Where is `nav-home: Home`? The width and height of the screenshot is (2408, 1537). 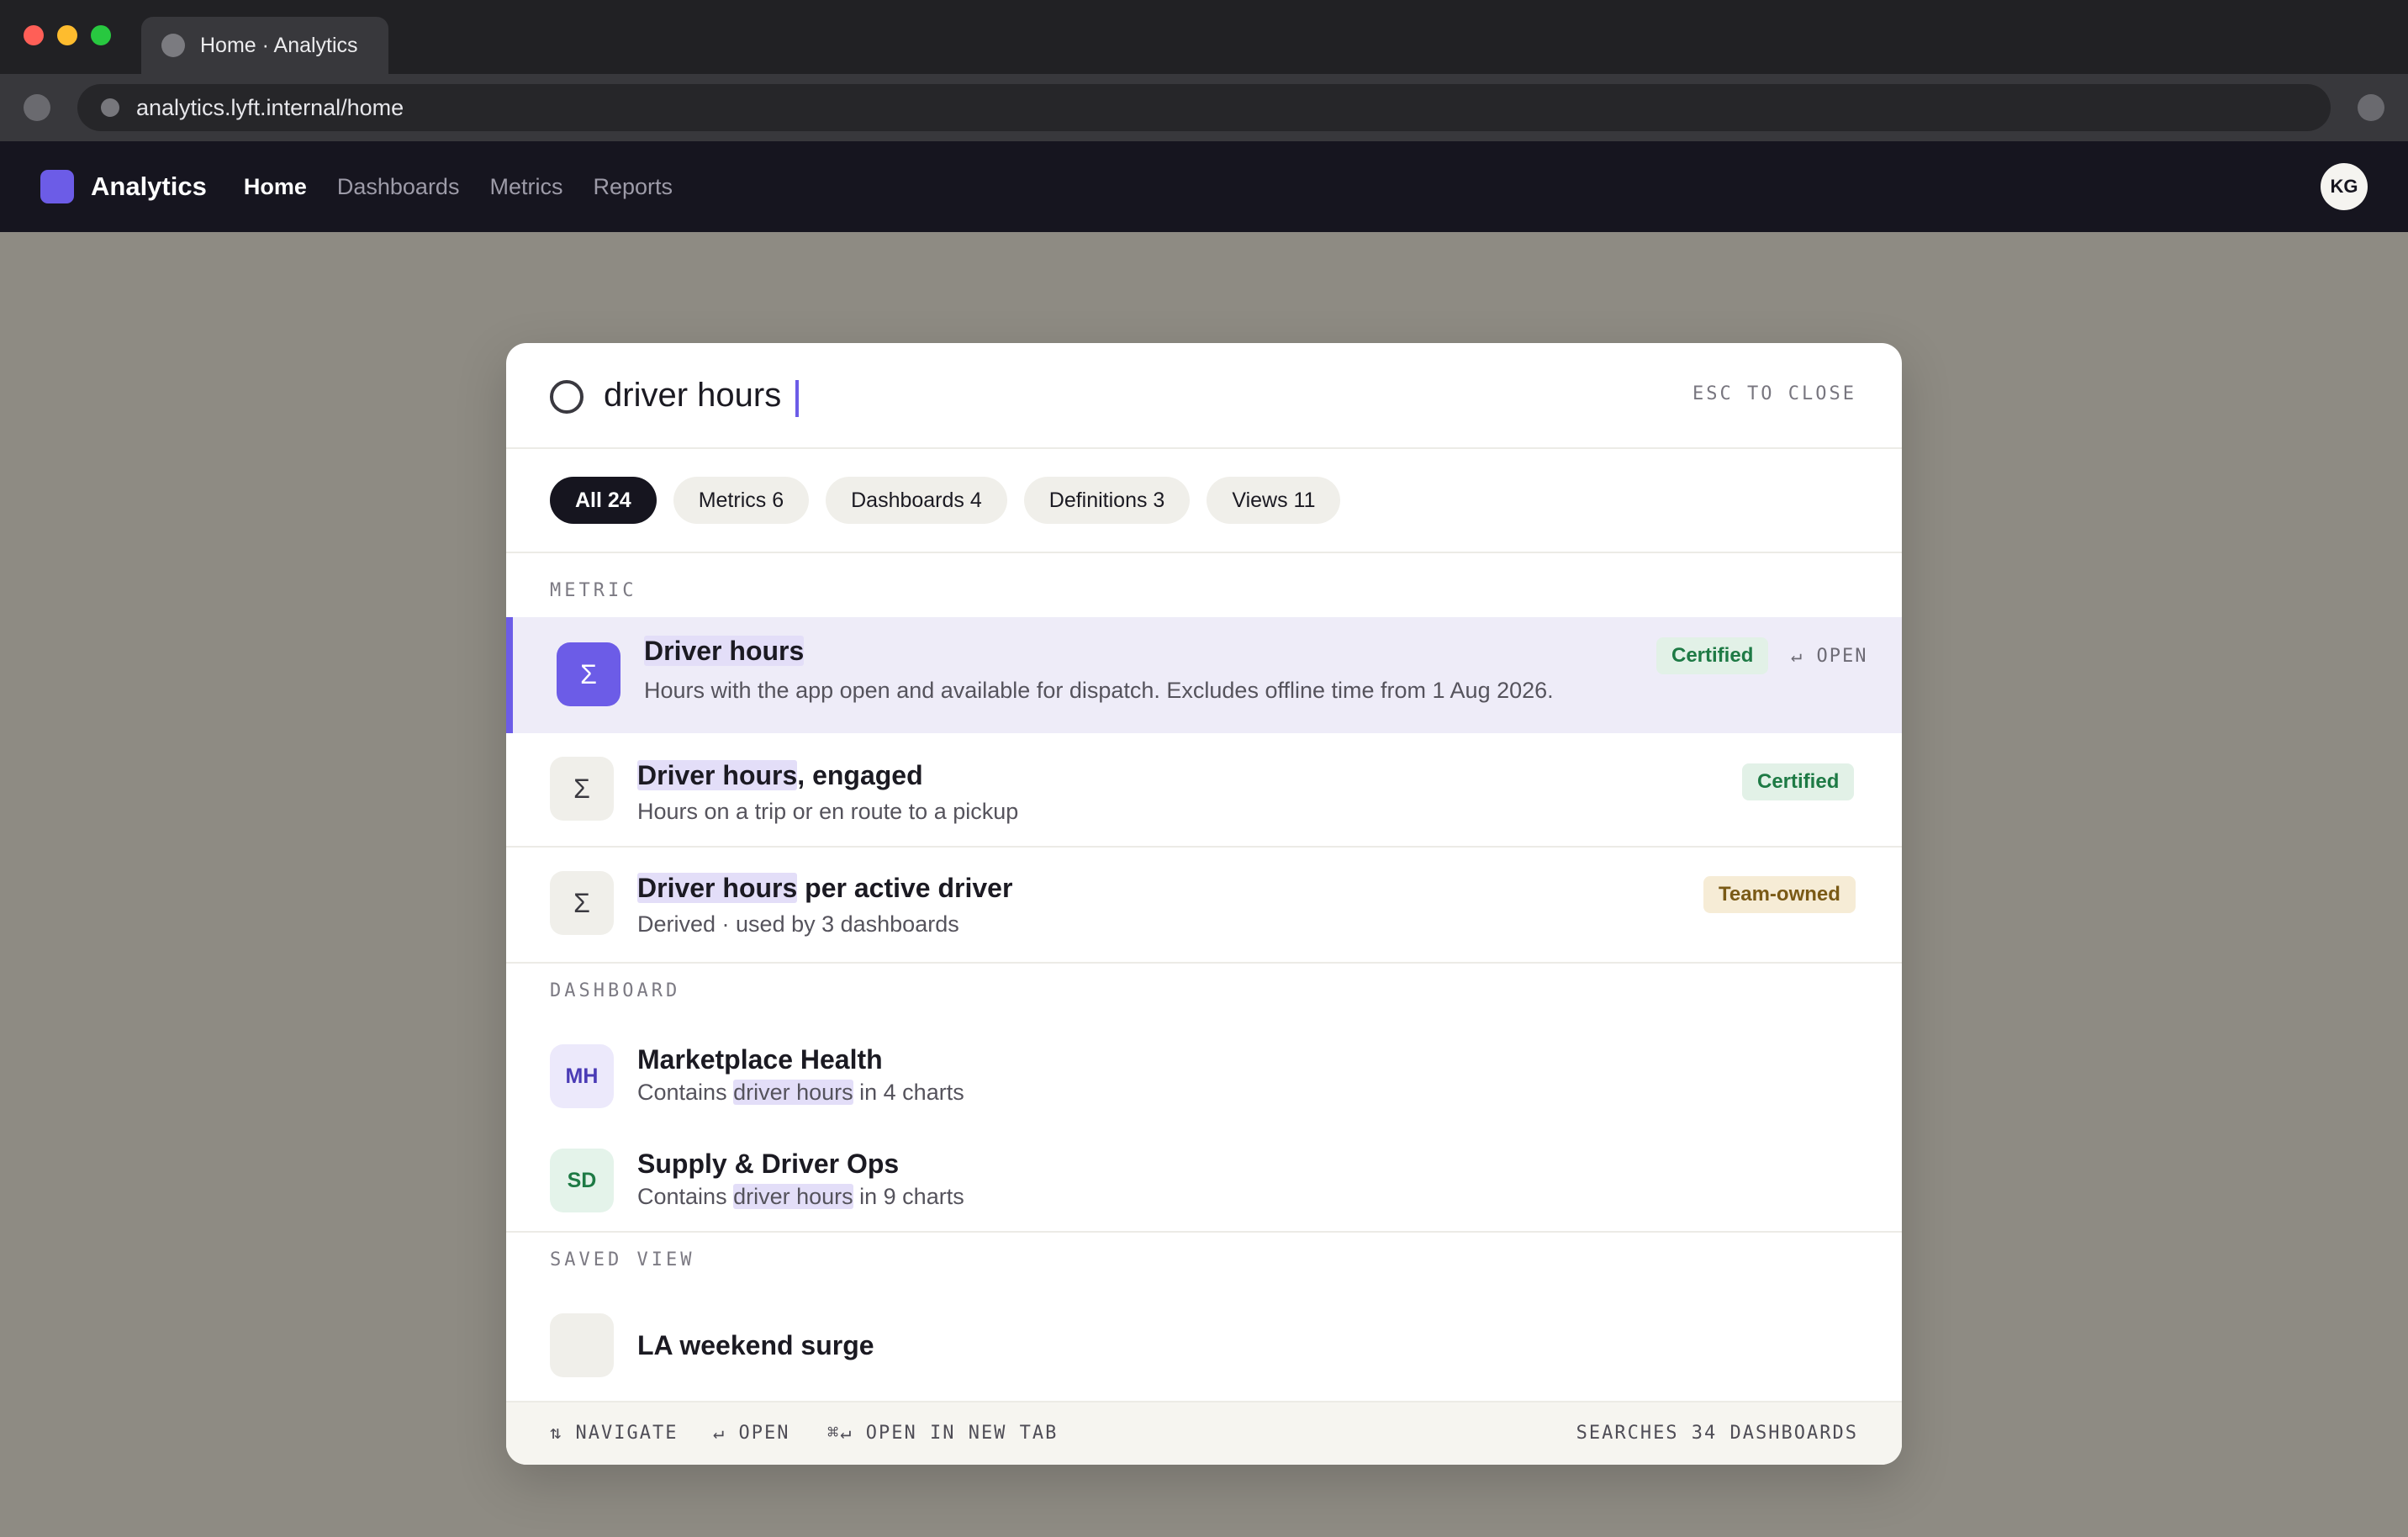
nav-home: Home is located at coordinates (275, 187).